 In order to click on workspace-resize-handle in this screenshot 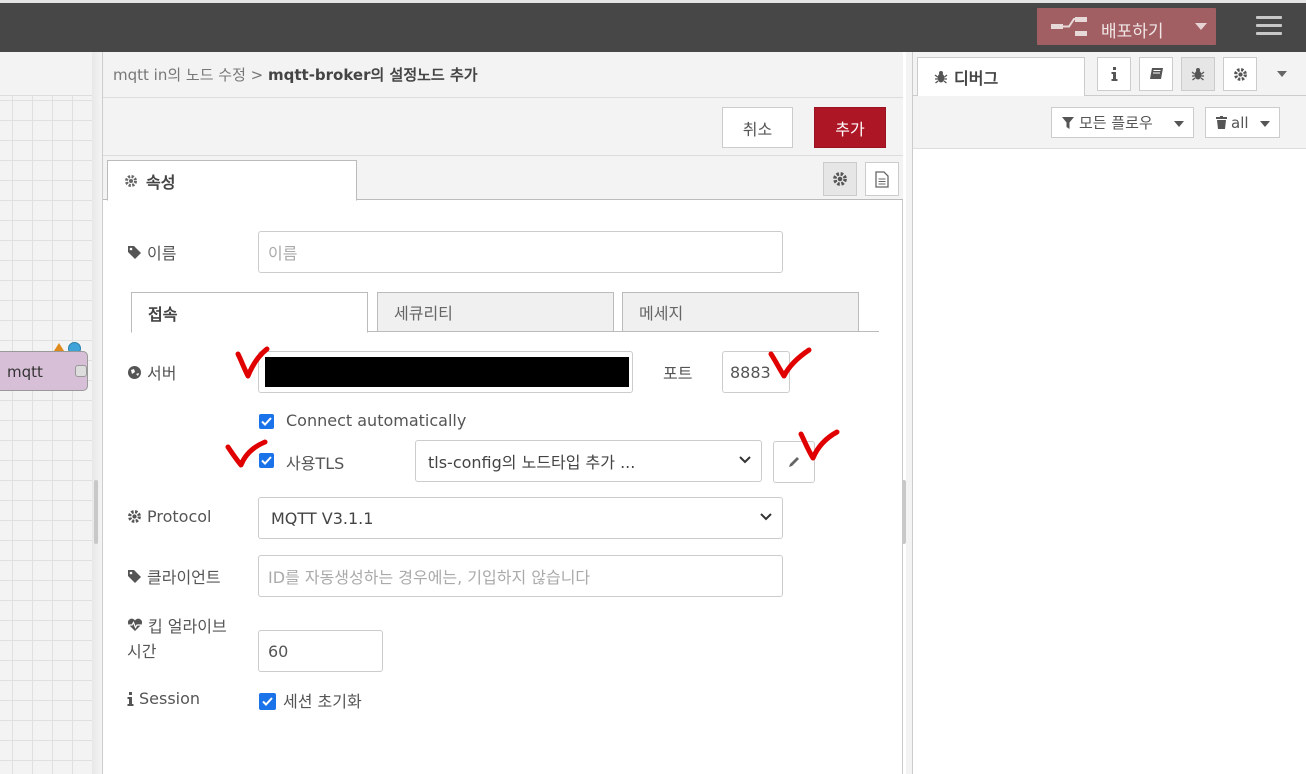, I will do `click(96, 512)`.